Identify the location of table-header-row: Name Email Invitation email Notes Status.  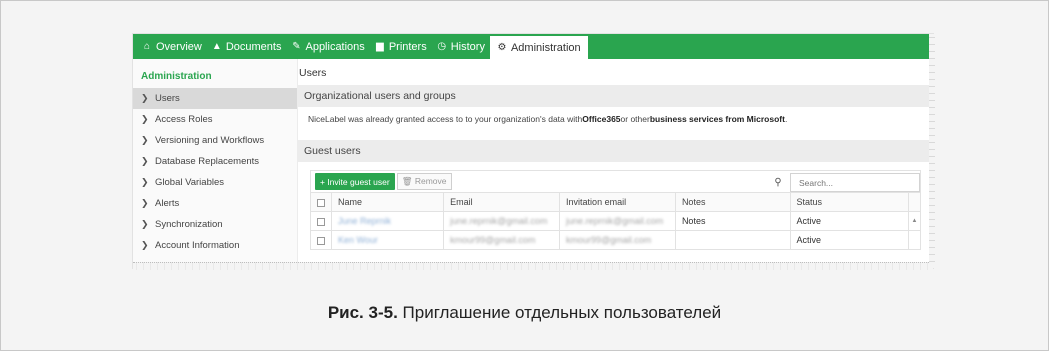
(615, 202).